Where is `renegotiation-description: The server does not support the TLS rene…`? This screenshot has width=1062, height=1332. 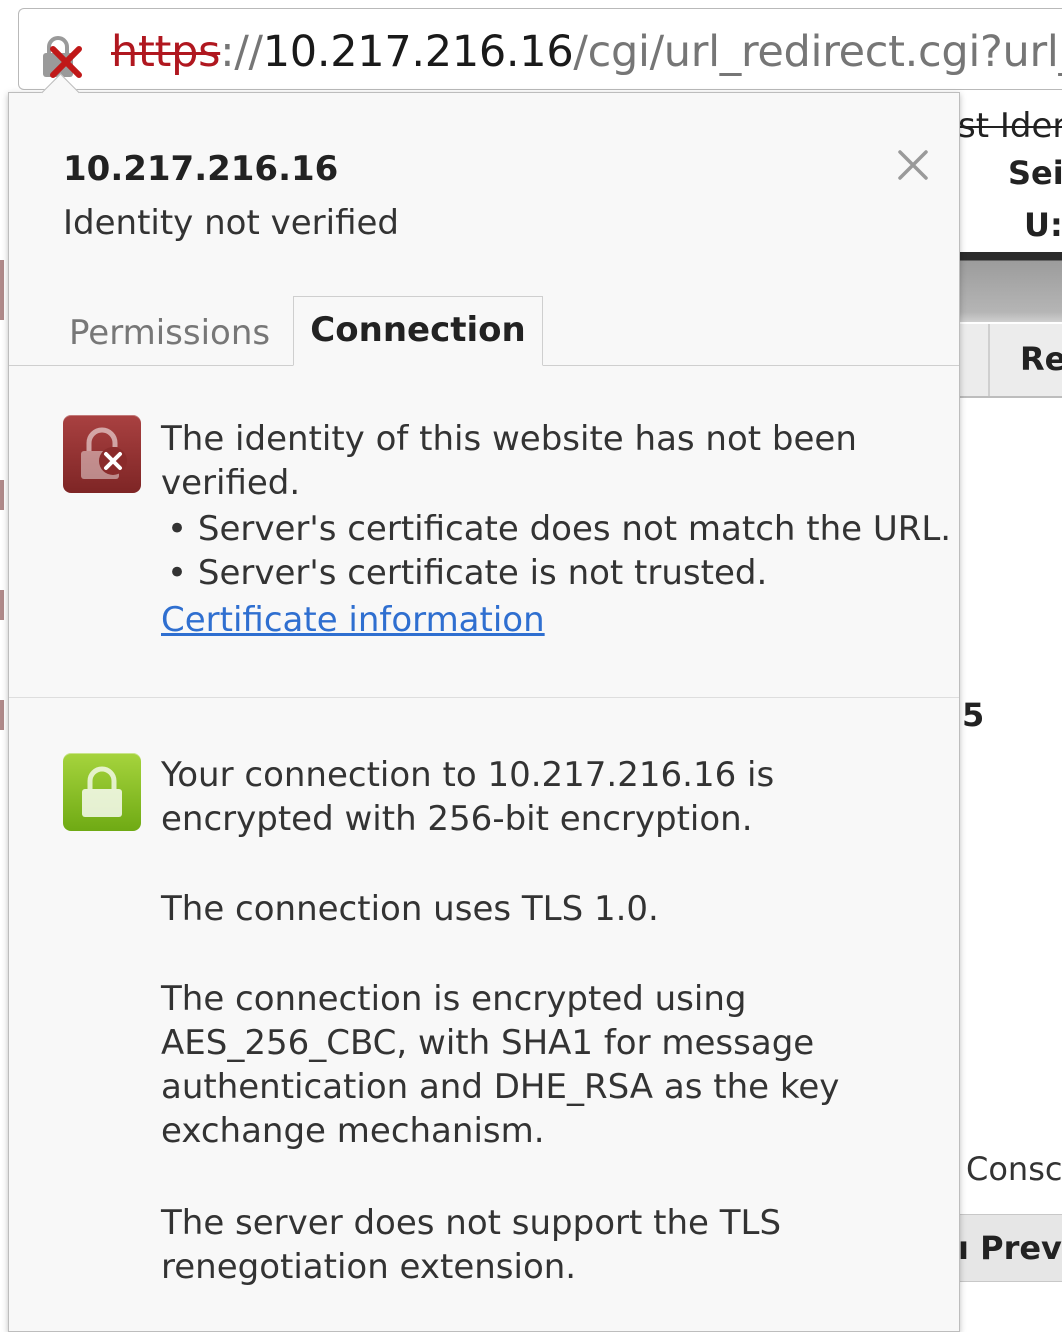
renegotiation-description: The server does not support the TLS rene… is located at coordinates (471, 1245).